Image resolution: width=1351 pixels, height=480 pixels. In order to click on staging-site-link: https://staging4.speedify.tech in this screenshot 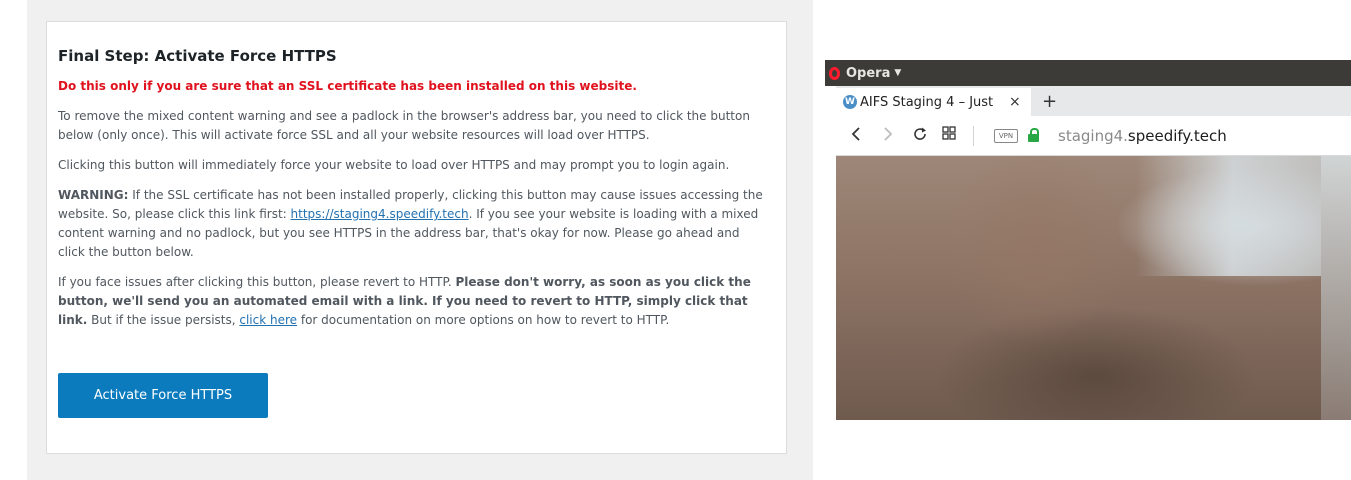, I will do `click(380, 214)`.